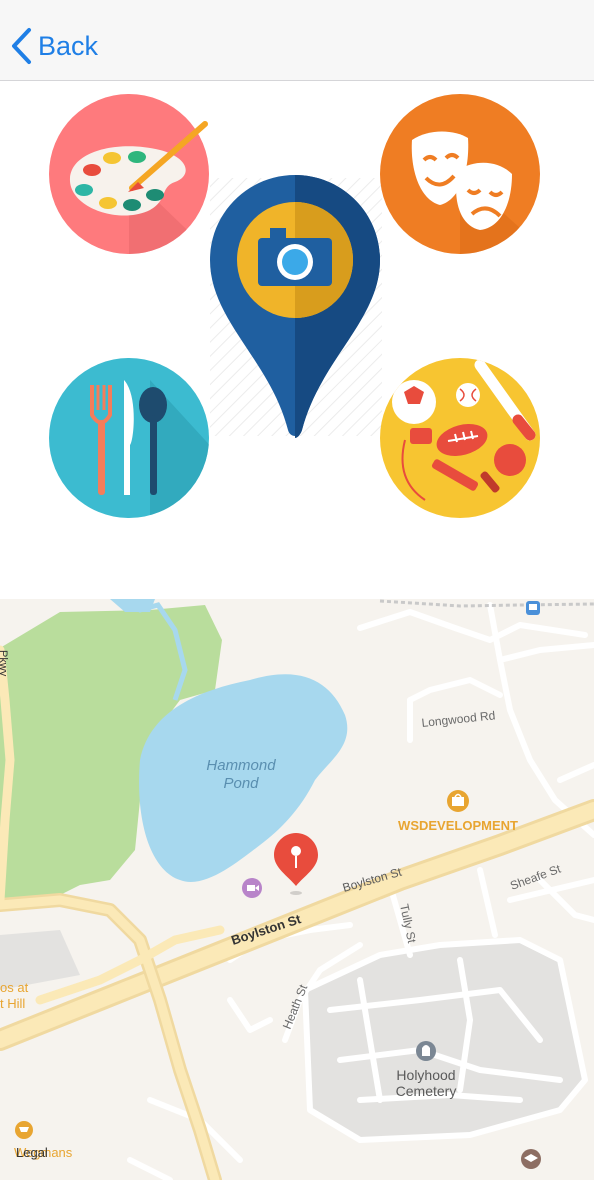  What do you see at coordinates (12, 1003) in the screenshot?
I see `shops-label-2: t Hill` at bounding box center [12, 1003].